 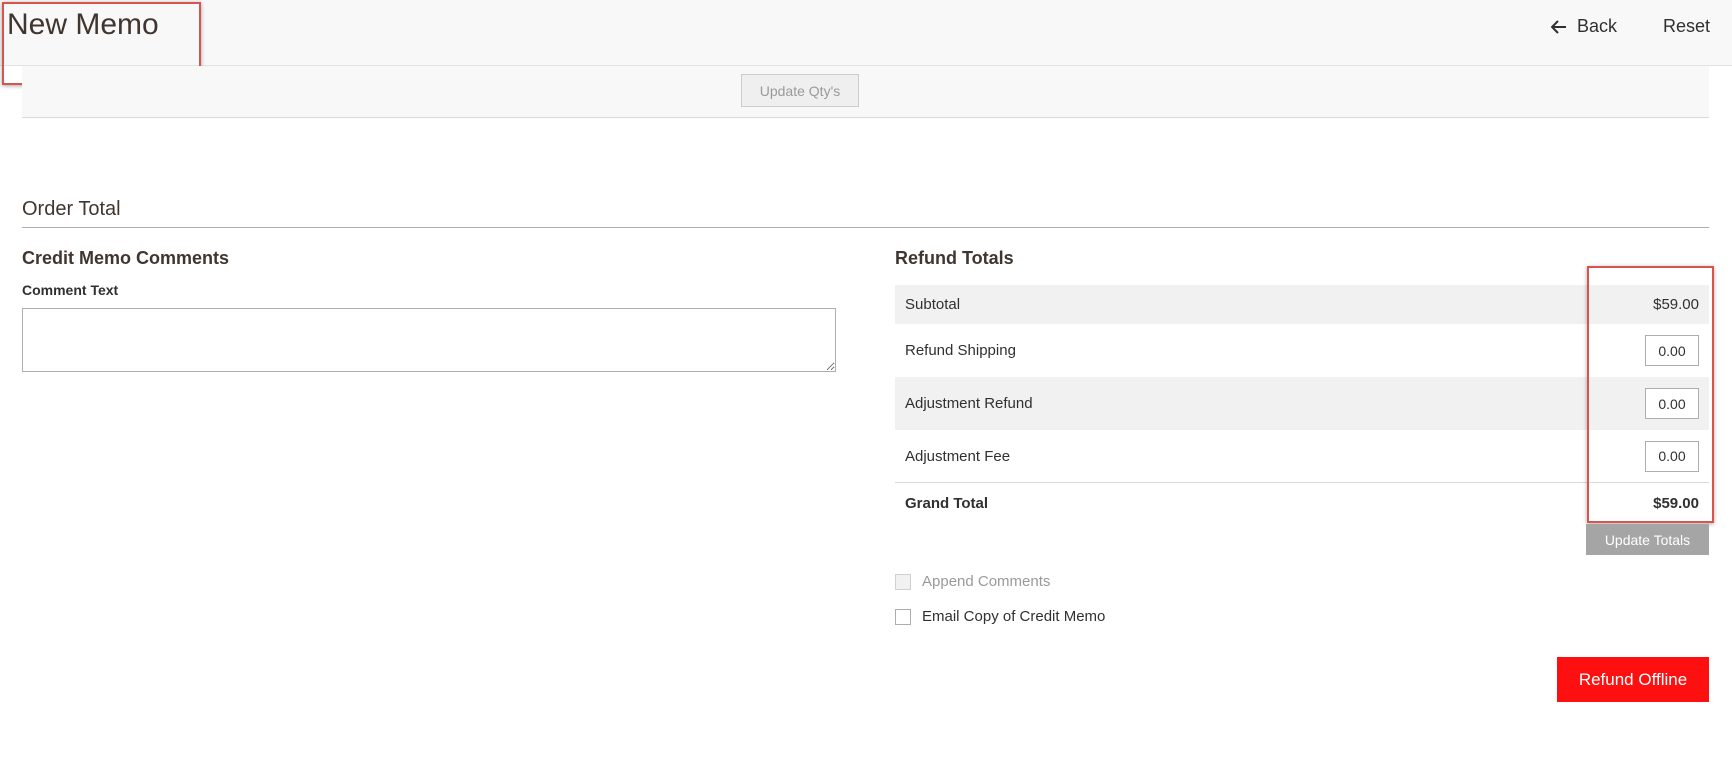 I want to click on refund-shipping-input, so click(x=1672, y=350).